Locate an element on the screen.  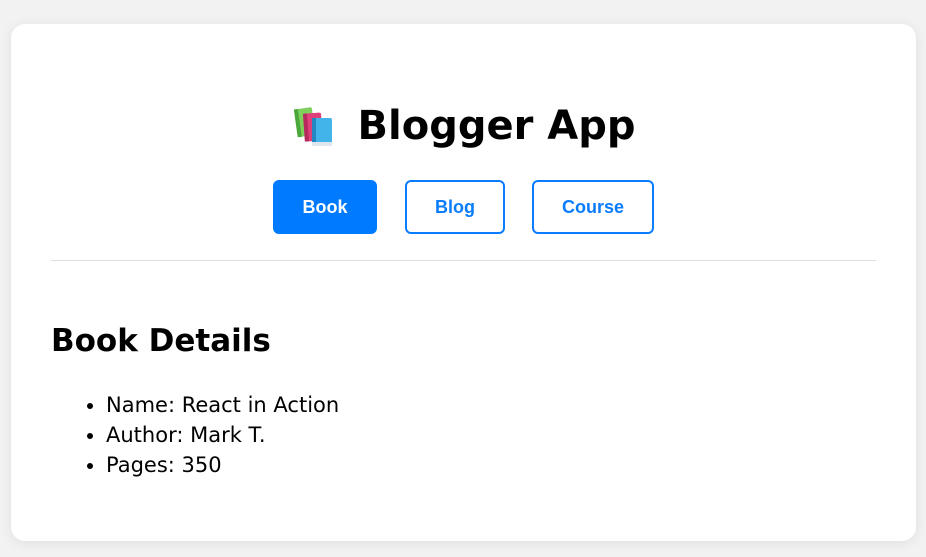
divider is located at coordinates (463, 260).